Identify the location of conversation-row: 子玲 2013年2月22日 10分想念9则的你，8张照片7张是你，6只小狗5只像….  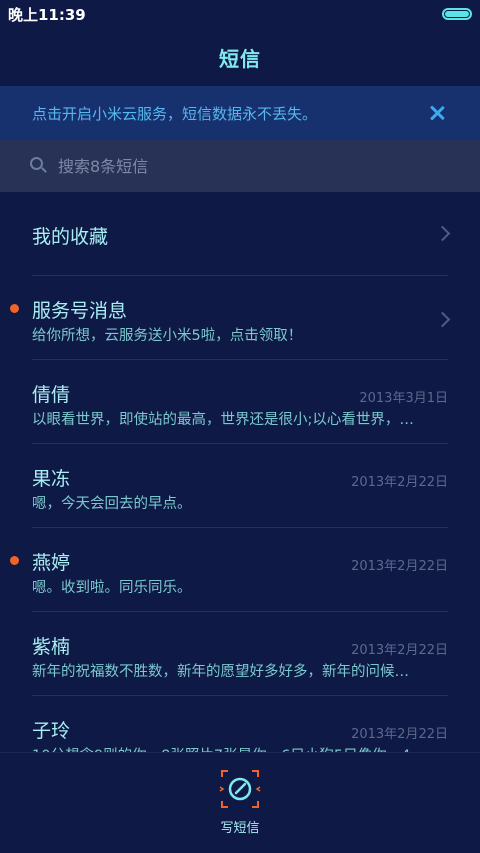
(240, 724).